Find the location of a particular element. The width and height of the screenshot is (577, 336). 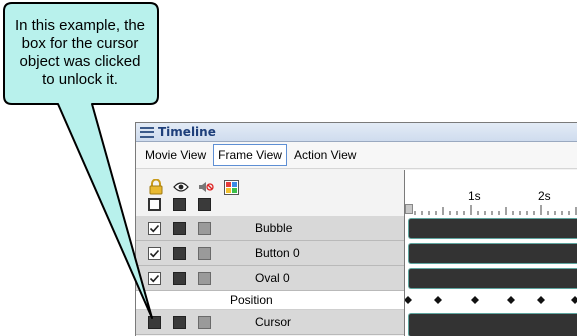

callout-line: box for the cursor is located at coordinates (80, 43).